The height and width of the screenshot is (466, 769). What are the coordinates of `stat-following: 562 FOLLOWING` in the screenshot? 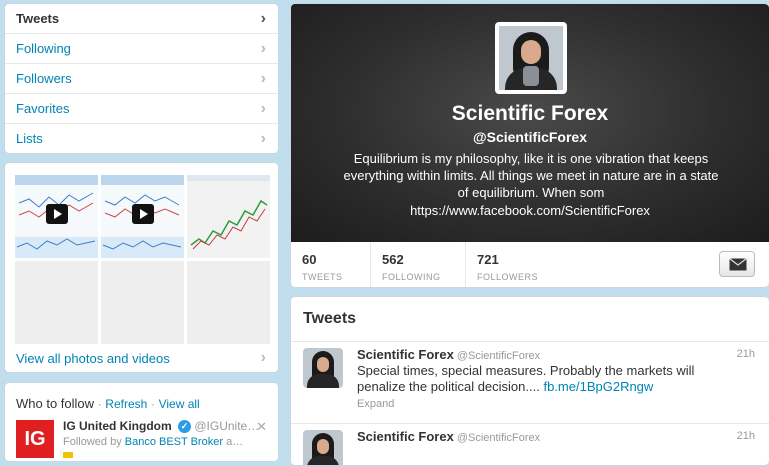 It's located at (418, 264).